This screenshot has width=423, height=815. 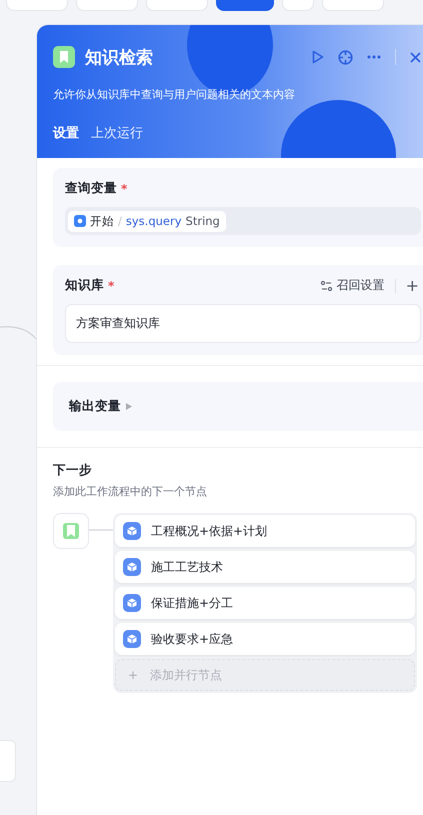 I want to click on next-node: 验收要求+应急, so click(x=265, y=639).